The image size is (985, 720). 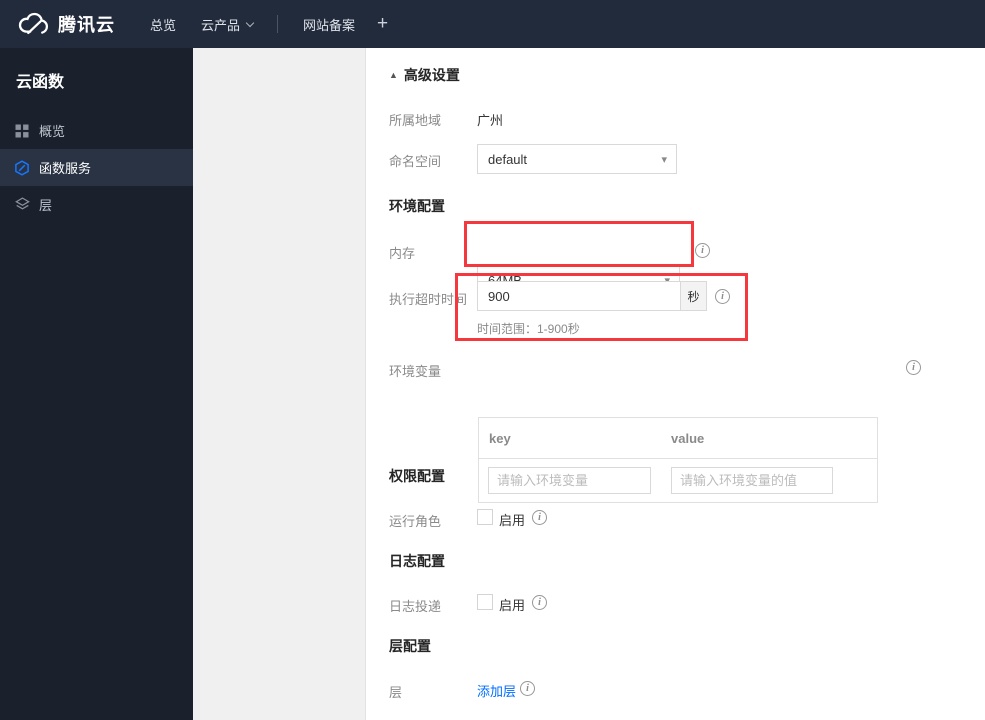 What do you see at coordinates (22, 131) in the screenshot?
I see `grid-icon` at bounding box center [22, 131].